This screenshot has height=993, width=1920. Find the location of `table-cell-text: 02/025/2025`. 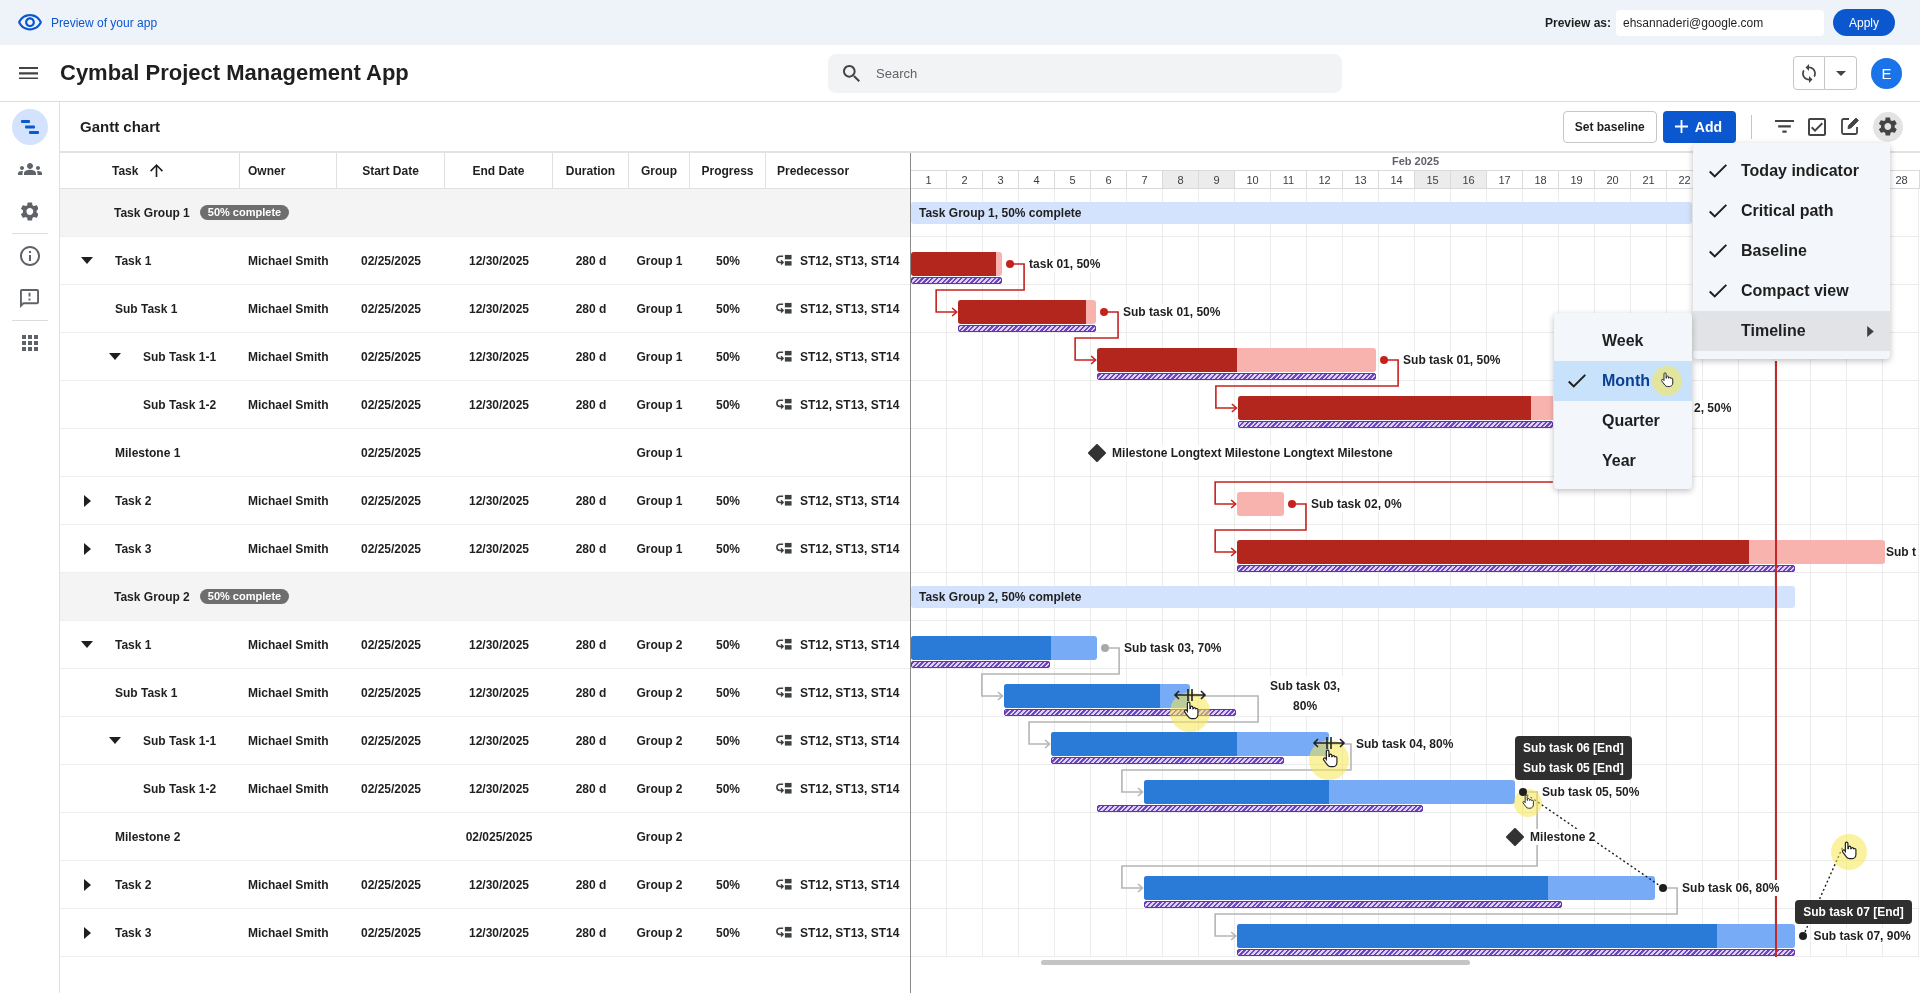

table-cell-text: 02/025/2025 is located at coordinates (499, 837).